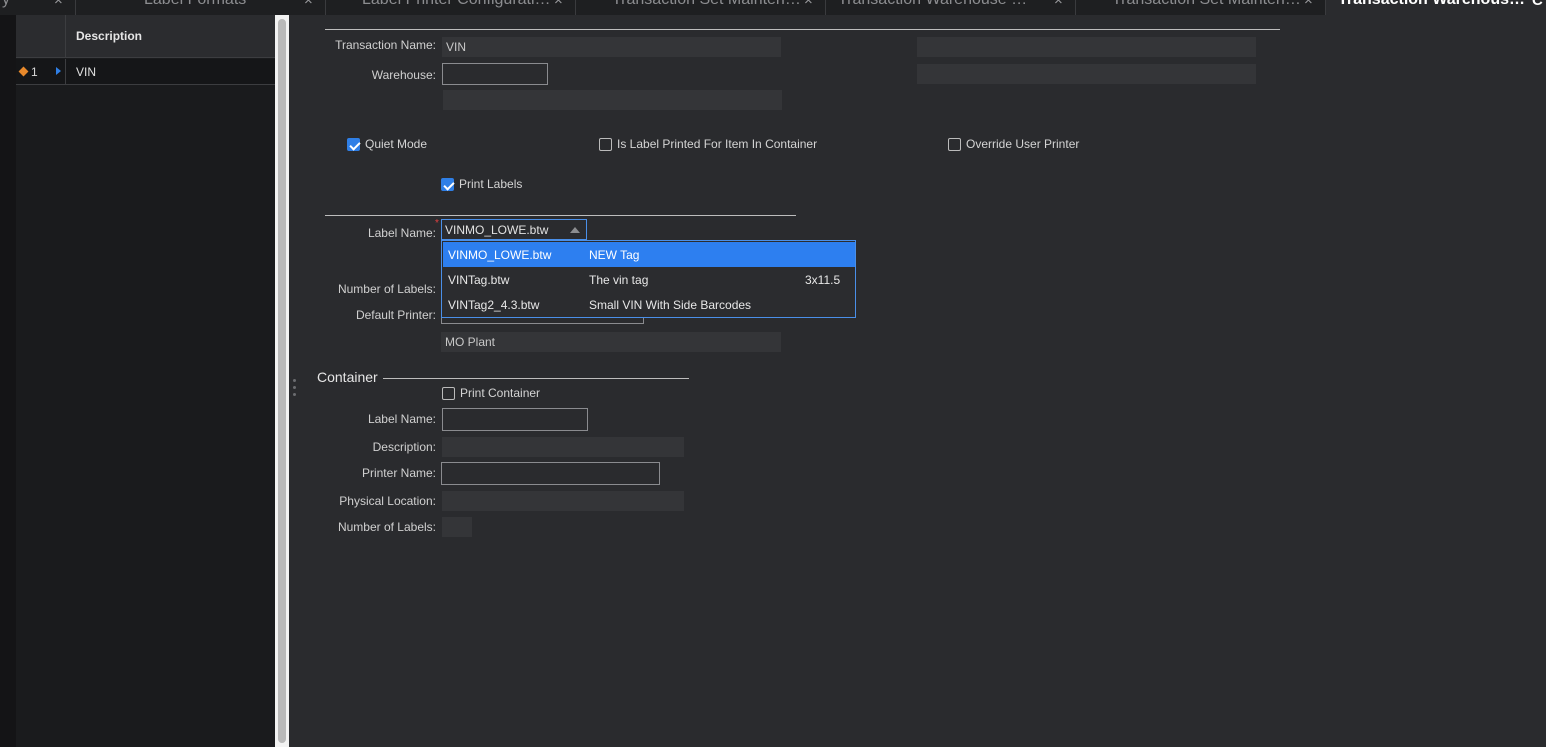 This screenshot has width=1546, height=747. I want to click on print-container-checkbox, so click(448, 393).